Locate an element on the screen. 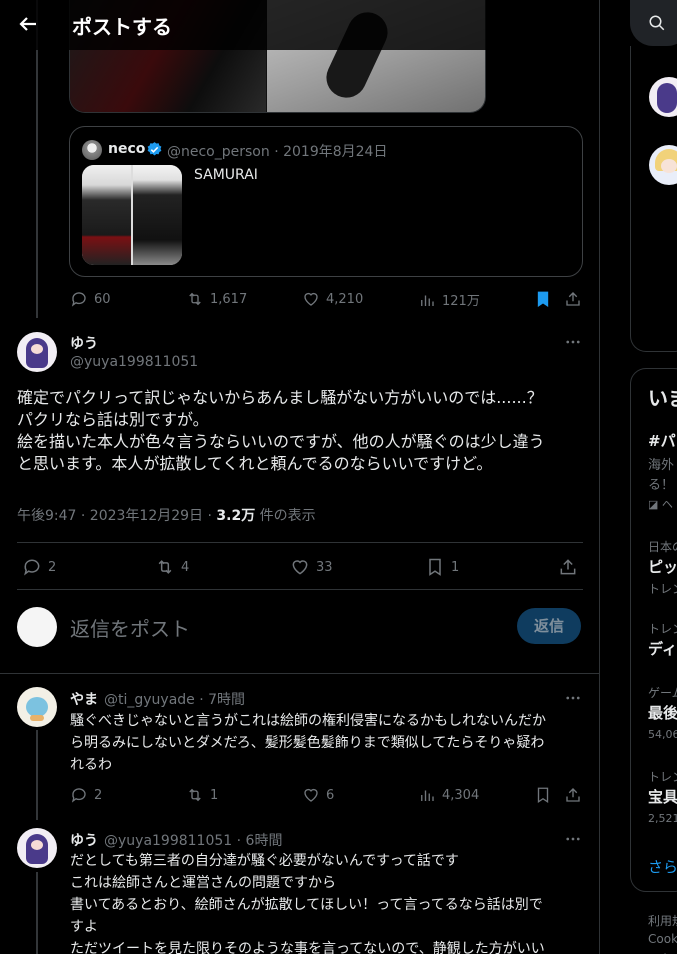 The width and height of the screenshot is (677, 954). post-meta: 午後9:47 · 2023年12月29日 · 3.2万 件の表示 is located at coordinates (166, 515).